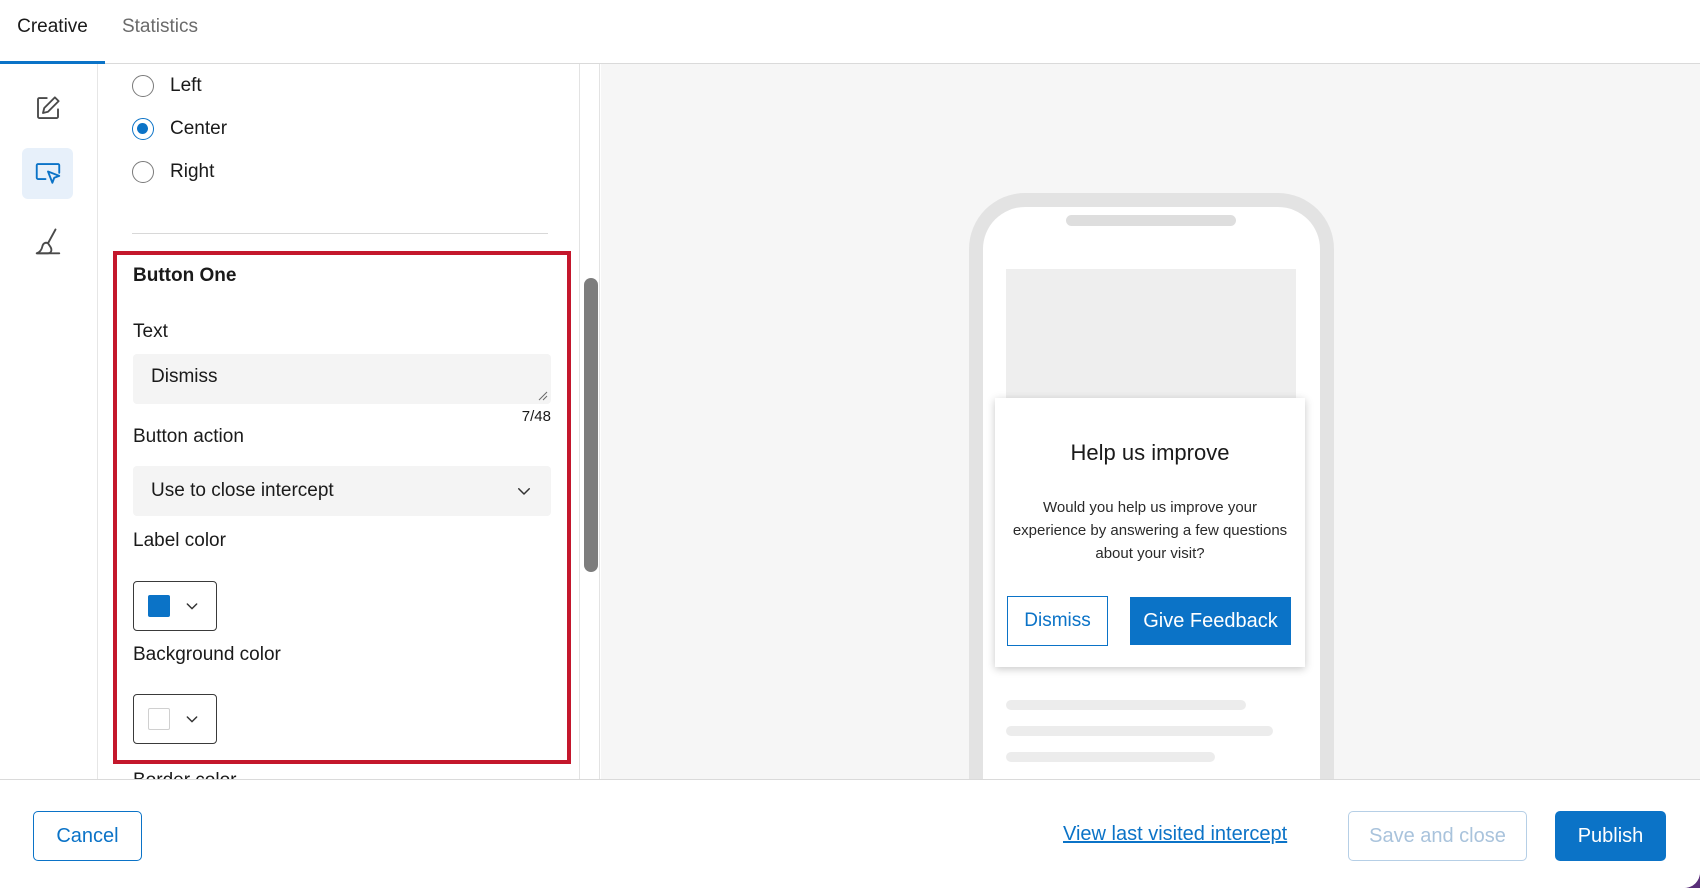  I want to click on preview-dismiss-button: Dismiss, so click(1057, 621).